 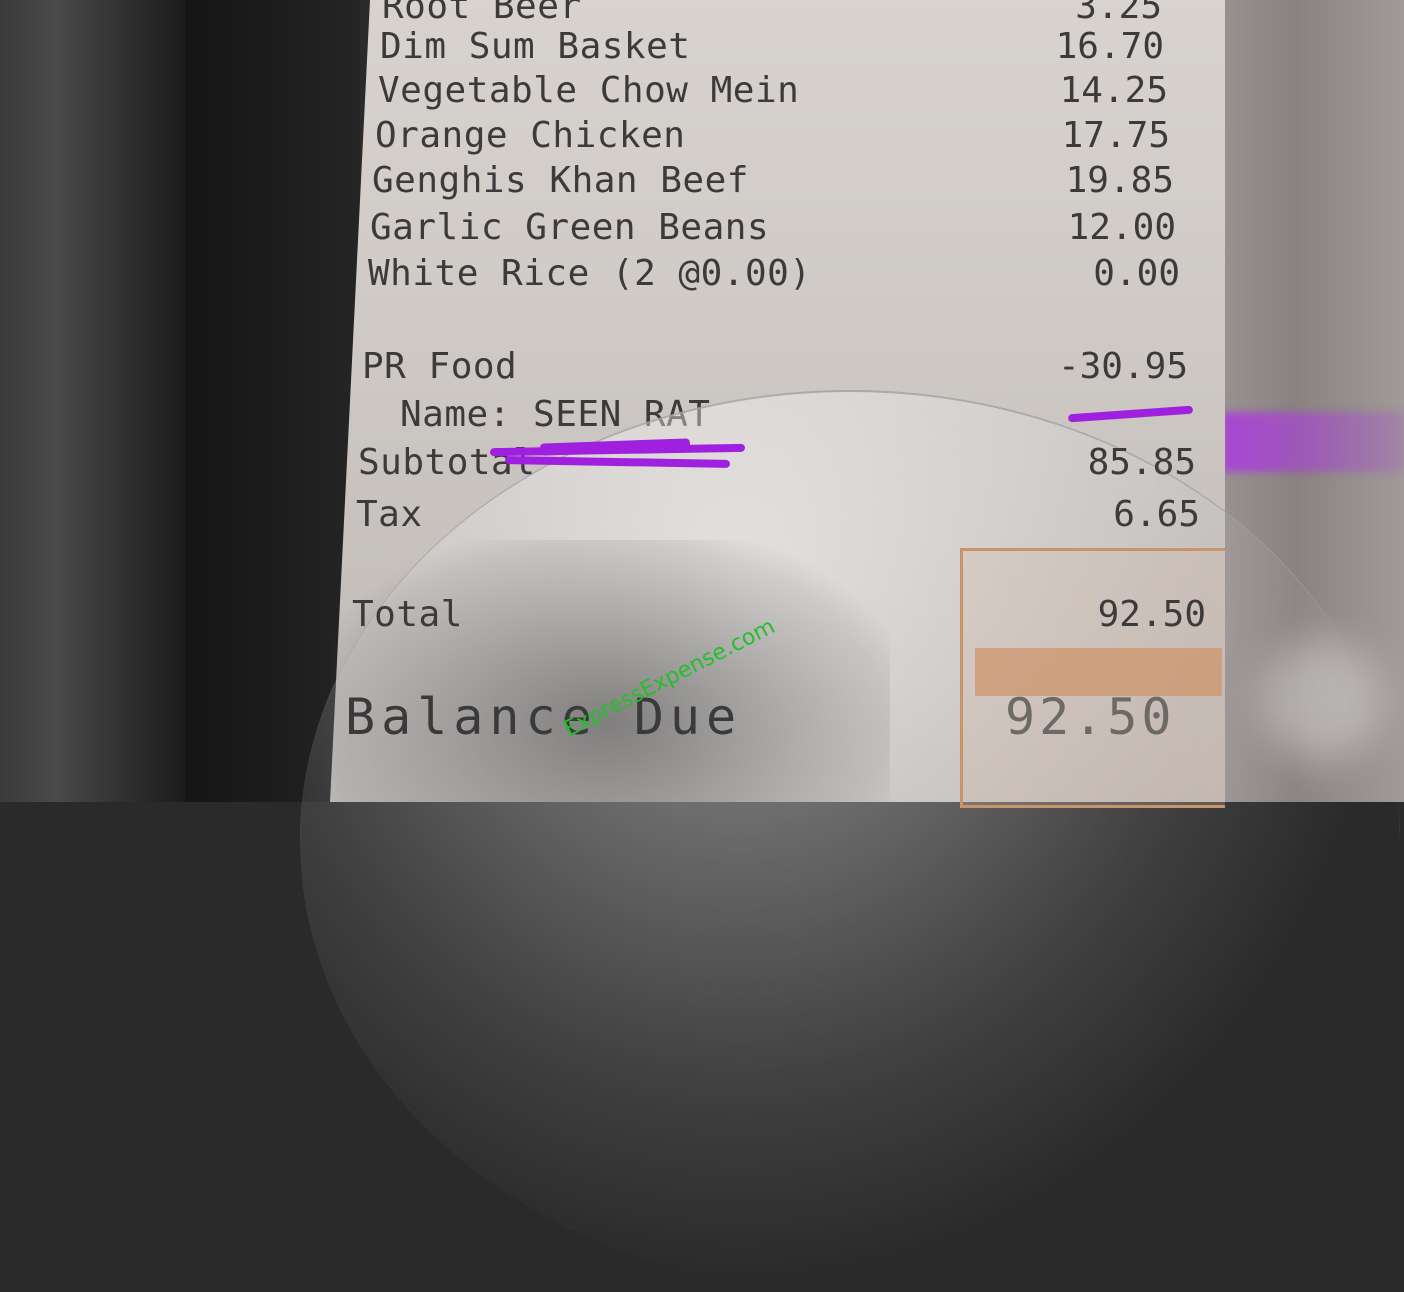 What do you see at coordinates (590, 273) in the screenshot?
I see `item-name: White Rice (2 @0.00)` at bounding box center [590, 273].